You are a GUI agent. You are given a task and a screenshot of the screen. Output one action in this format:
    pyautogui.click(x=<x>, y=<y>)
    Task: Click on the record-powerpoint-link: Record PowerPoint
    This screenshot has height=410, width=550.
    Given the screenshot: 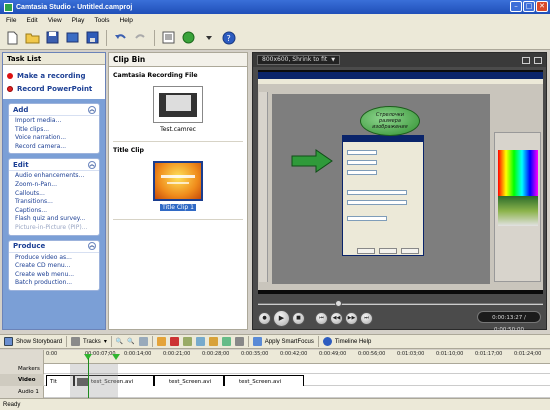 What is the action you would take?
    pyautogui.click(x=54, y=88)
    